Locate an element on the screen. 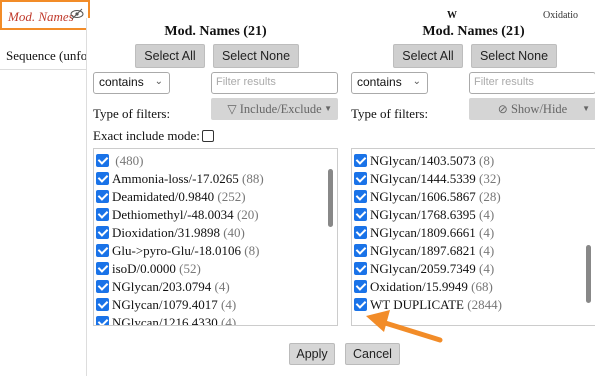 The image size is (595, 376). right-match-mode-select: contains ⌄ is located at coordinates (389, 83).